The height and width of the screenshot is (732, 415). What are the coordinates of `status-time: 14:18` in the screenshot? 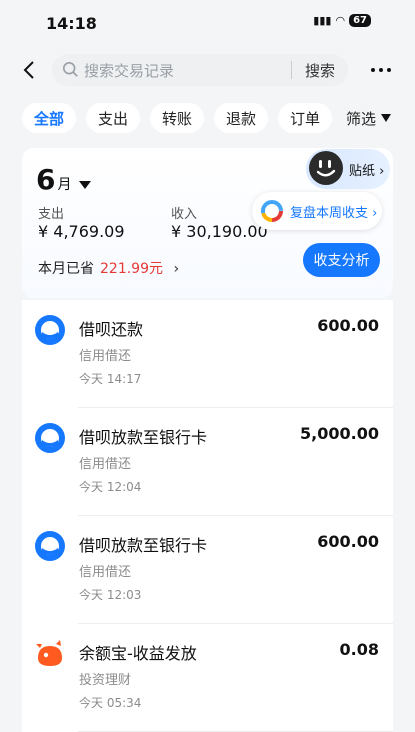 It's located at (71, 23).